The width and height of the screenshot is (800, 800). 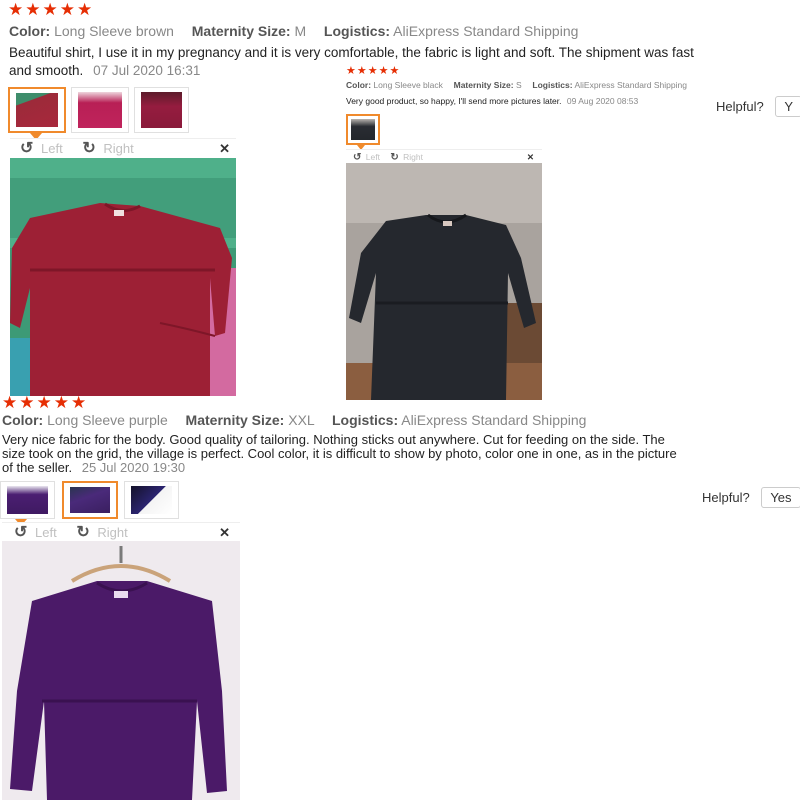 What do you see at coordinates (444, 156) in the screenshot?
I see `review-2-image-toolbar: ↺ Left ↻ Right ✕` at bounding box center [444, 156].